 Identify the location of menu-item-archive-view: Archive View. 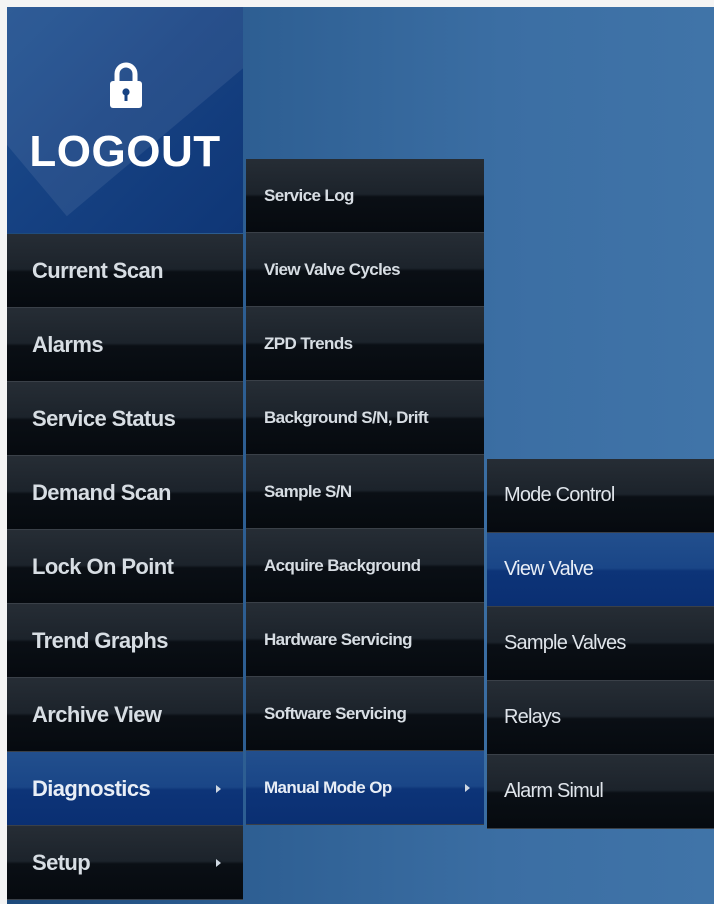
(125, 715).